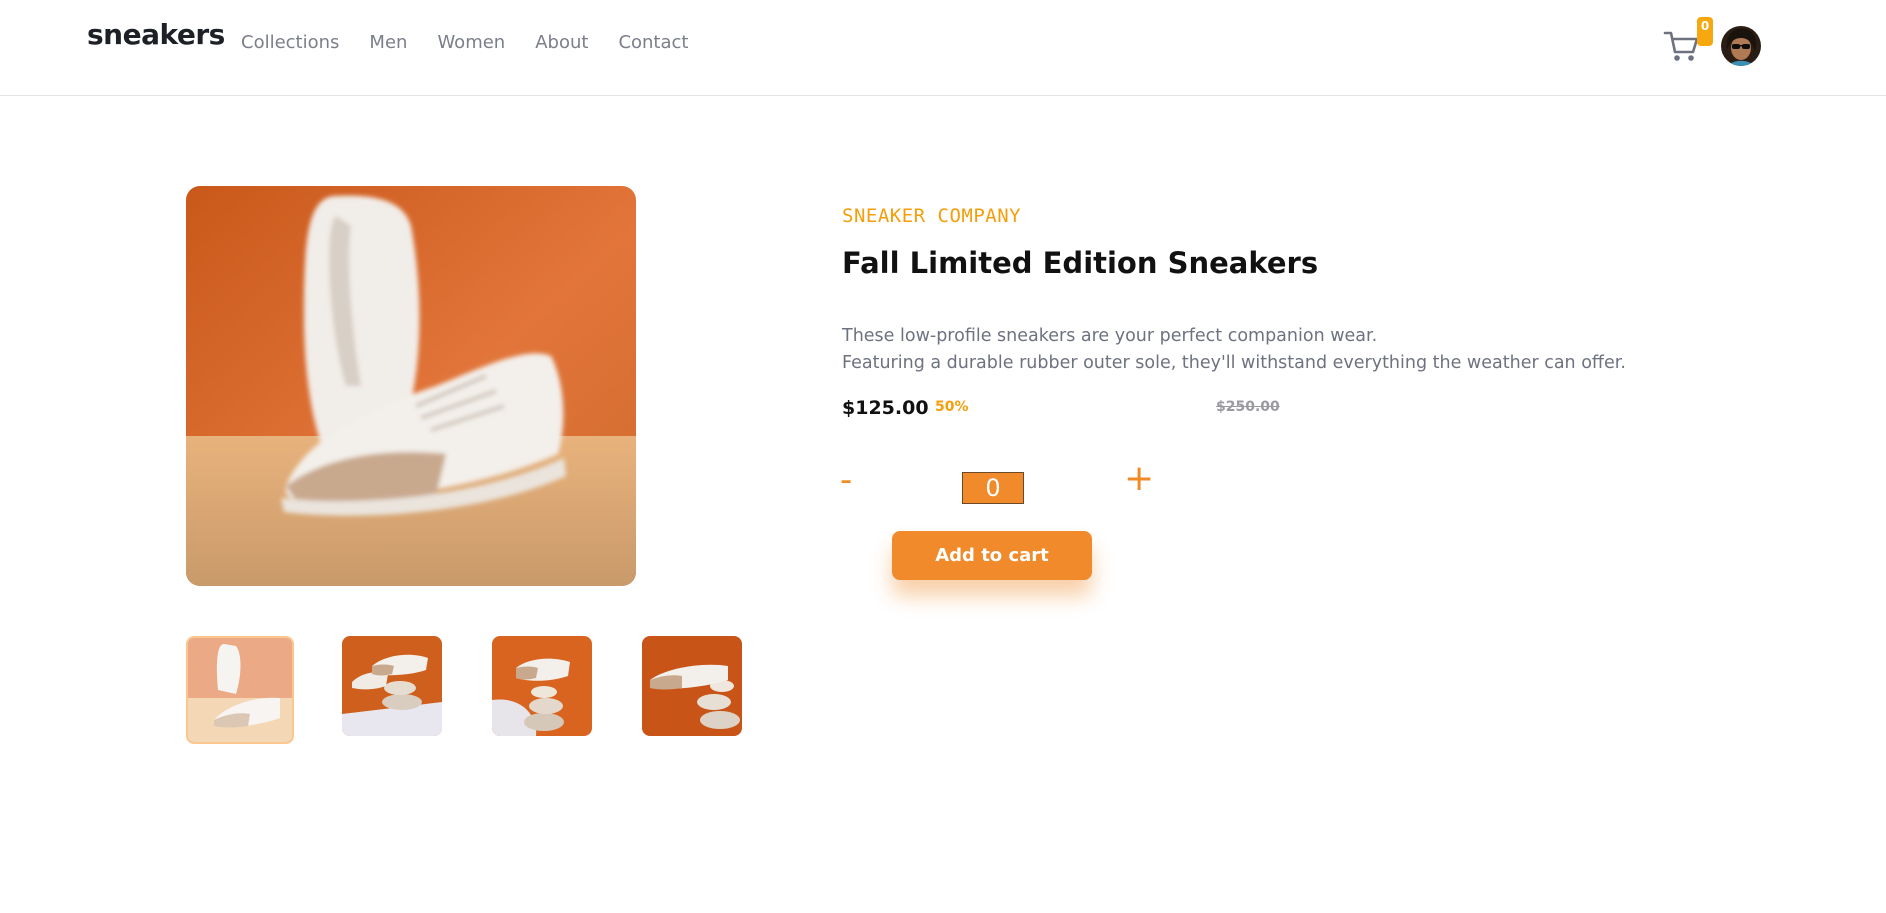 The width and height of the screenshot is (1886, 913). Describe the element at coordinates (1139, 478) in the screenshot. I see `increase-quantity-button: +` at that location.